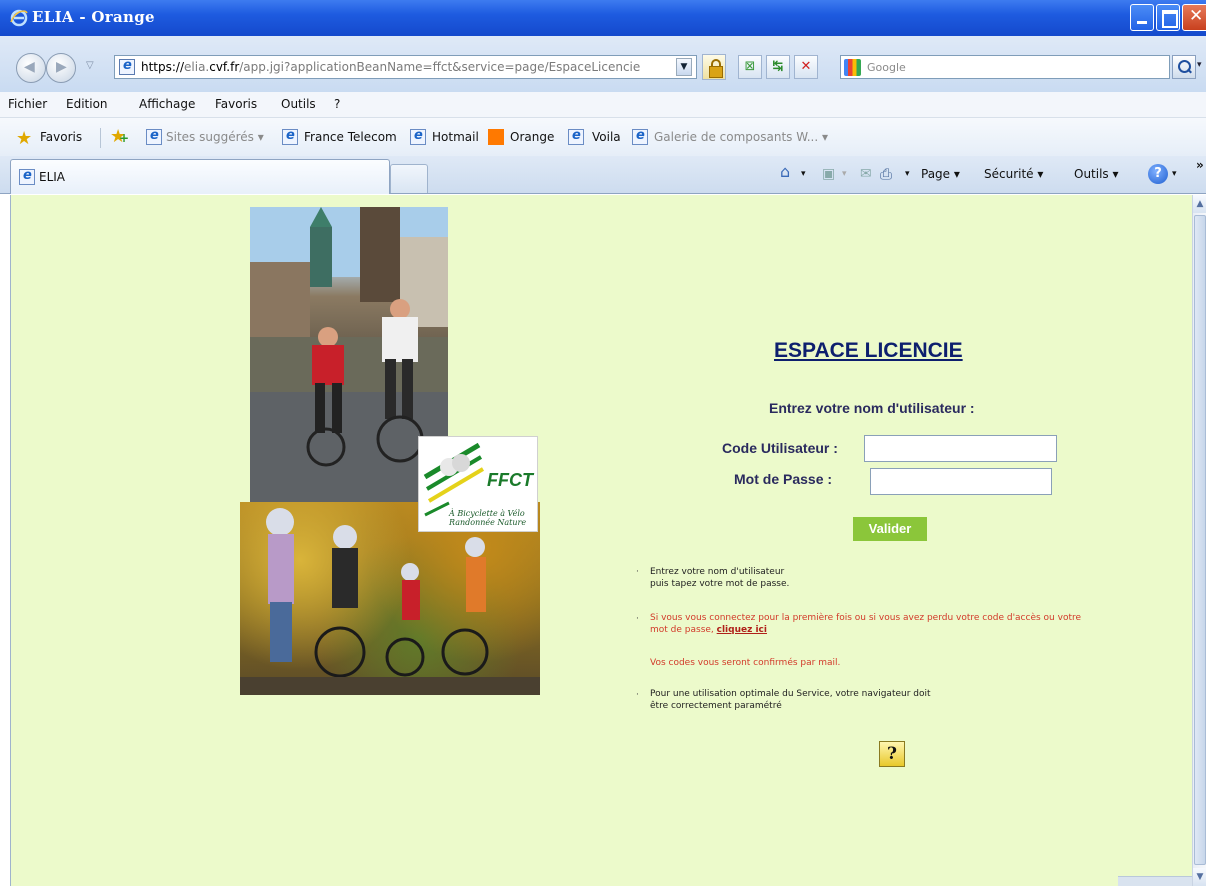  Describe the element at coordinates (1013, 174) in the screenshot. I see `security-menu: Sécurité ▾` at that location.